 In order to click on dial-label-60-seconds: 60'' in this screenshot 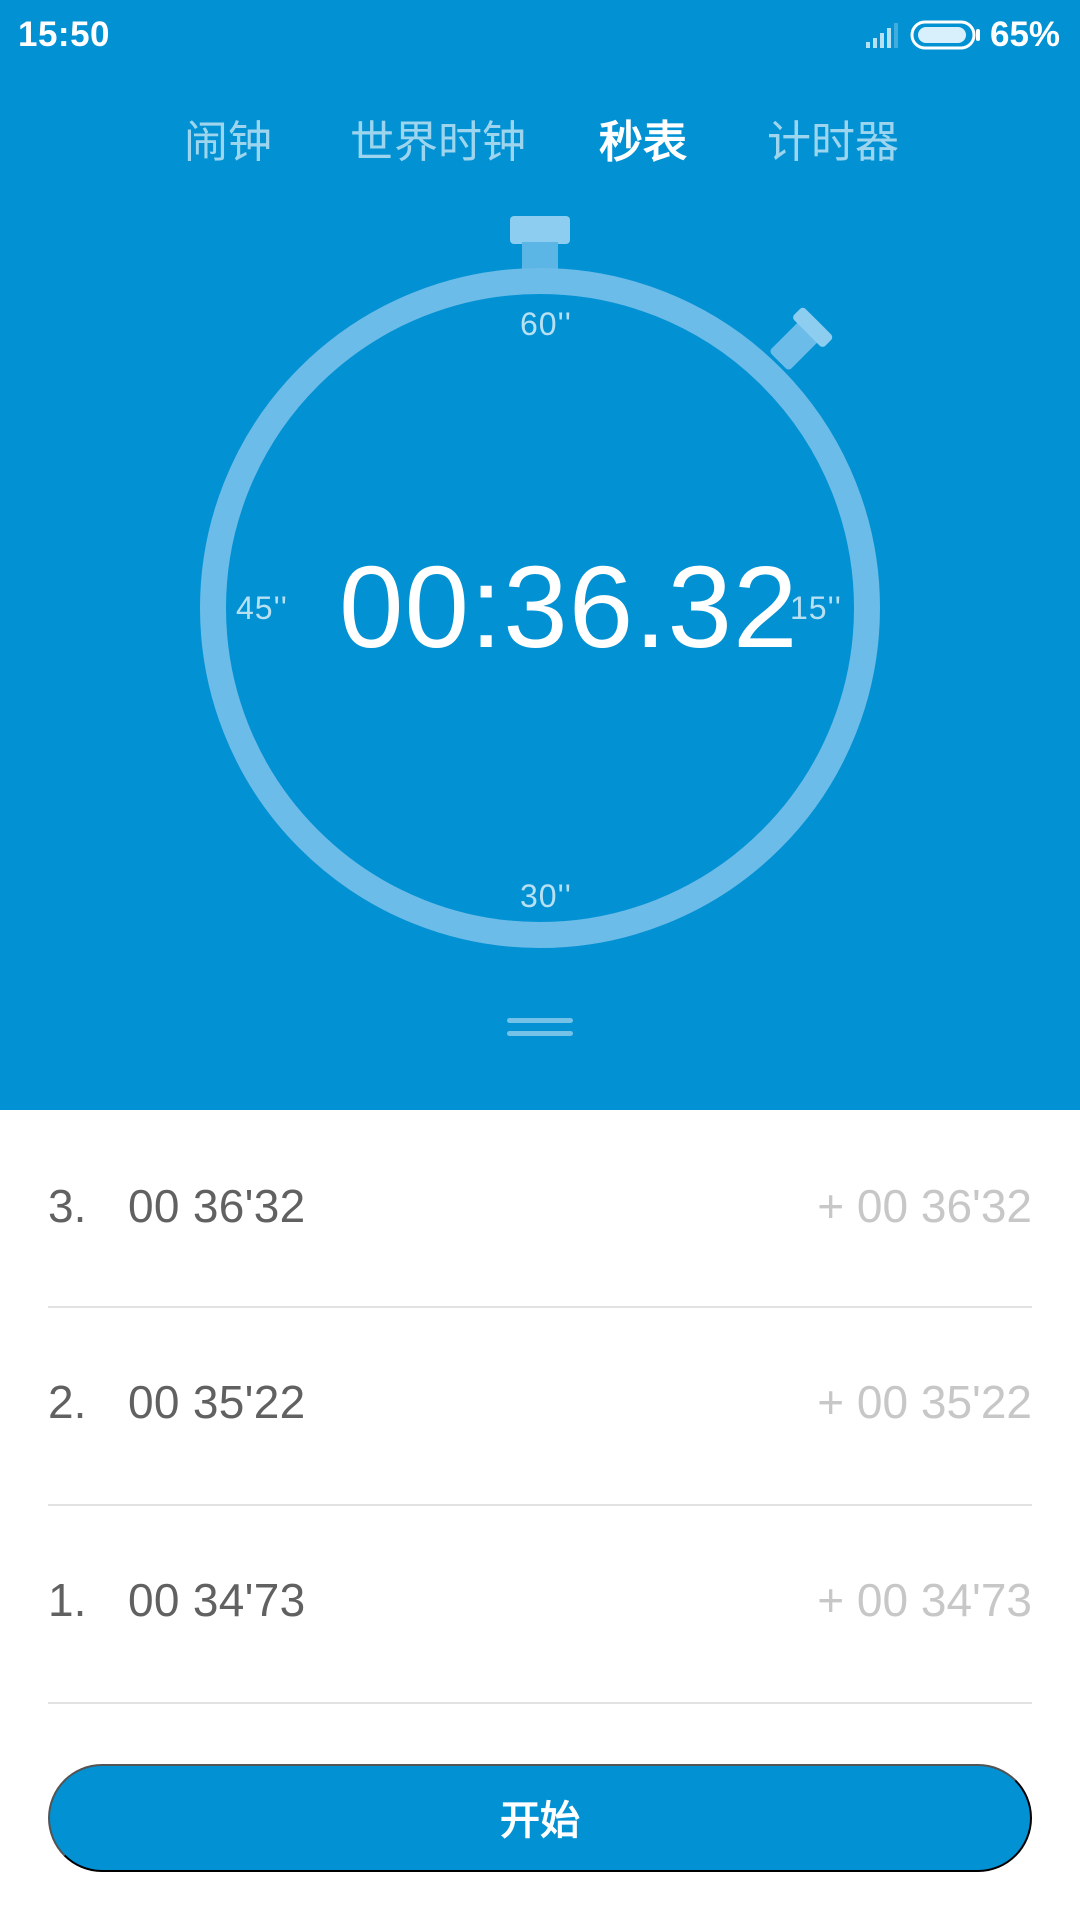, I will do `click(546, 324)`.